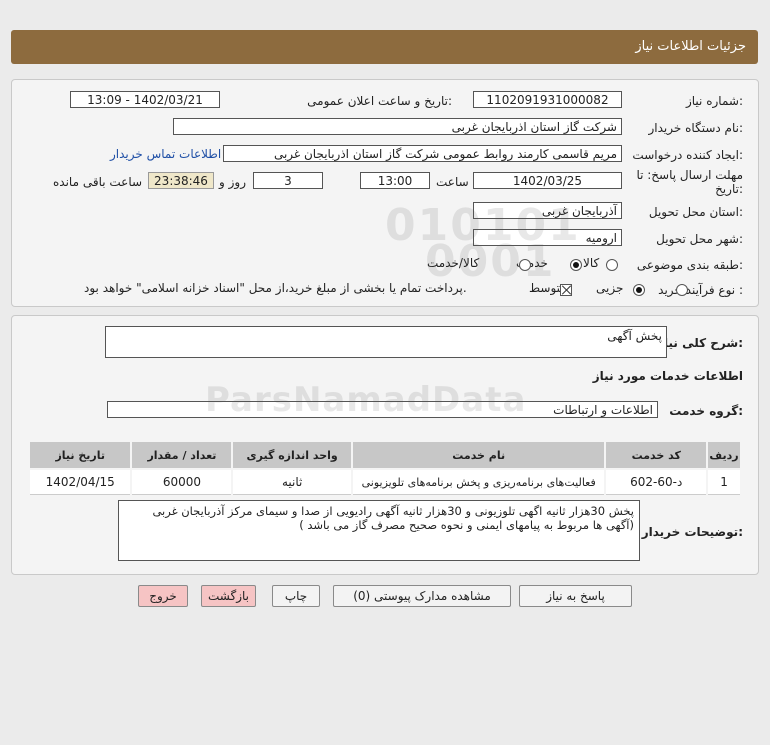 This screenshot has width=770, height=745. What do you see at coordinates (690, 46) in the screenshot?
I see `page-title: جزئیات اطلاعات نیاز` at bounding box center [690, 46].